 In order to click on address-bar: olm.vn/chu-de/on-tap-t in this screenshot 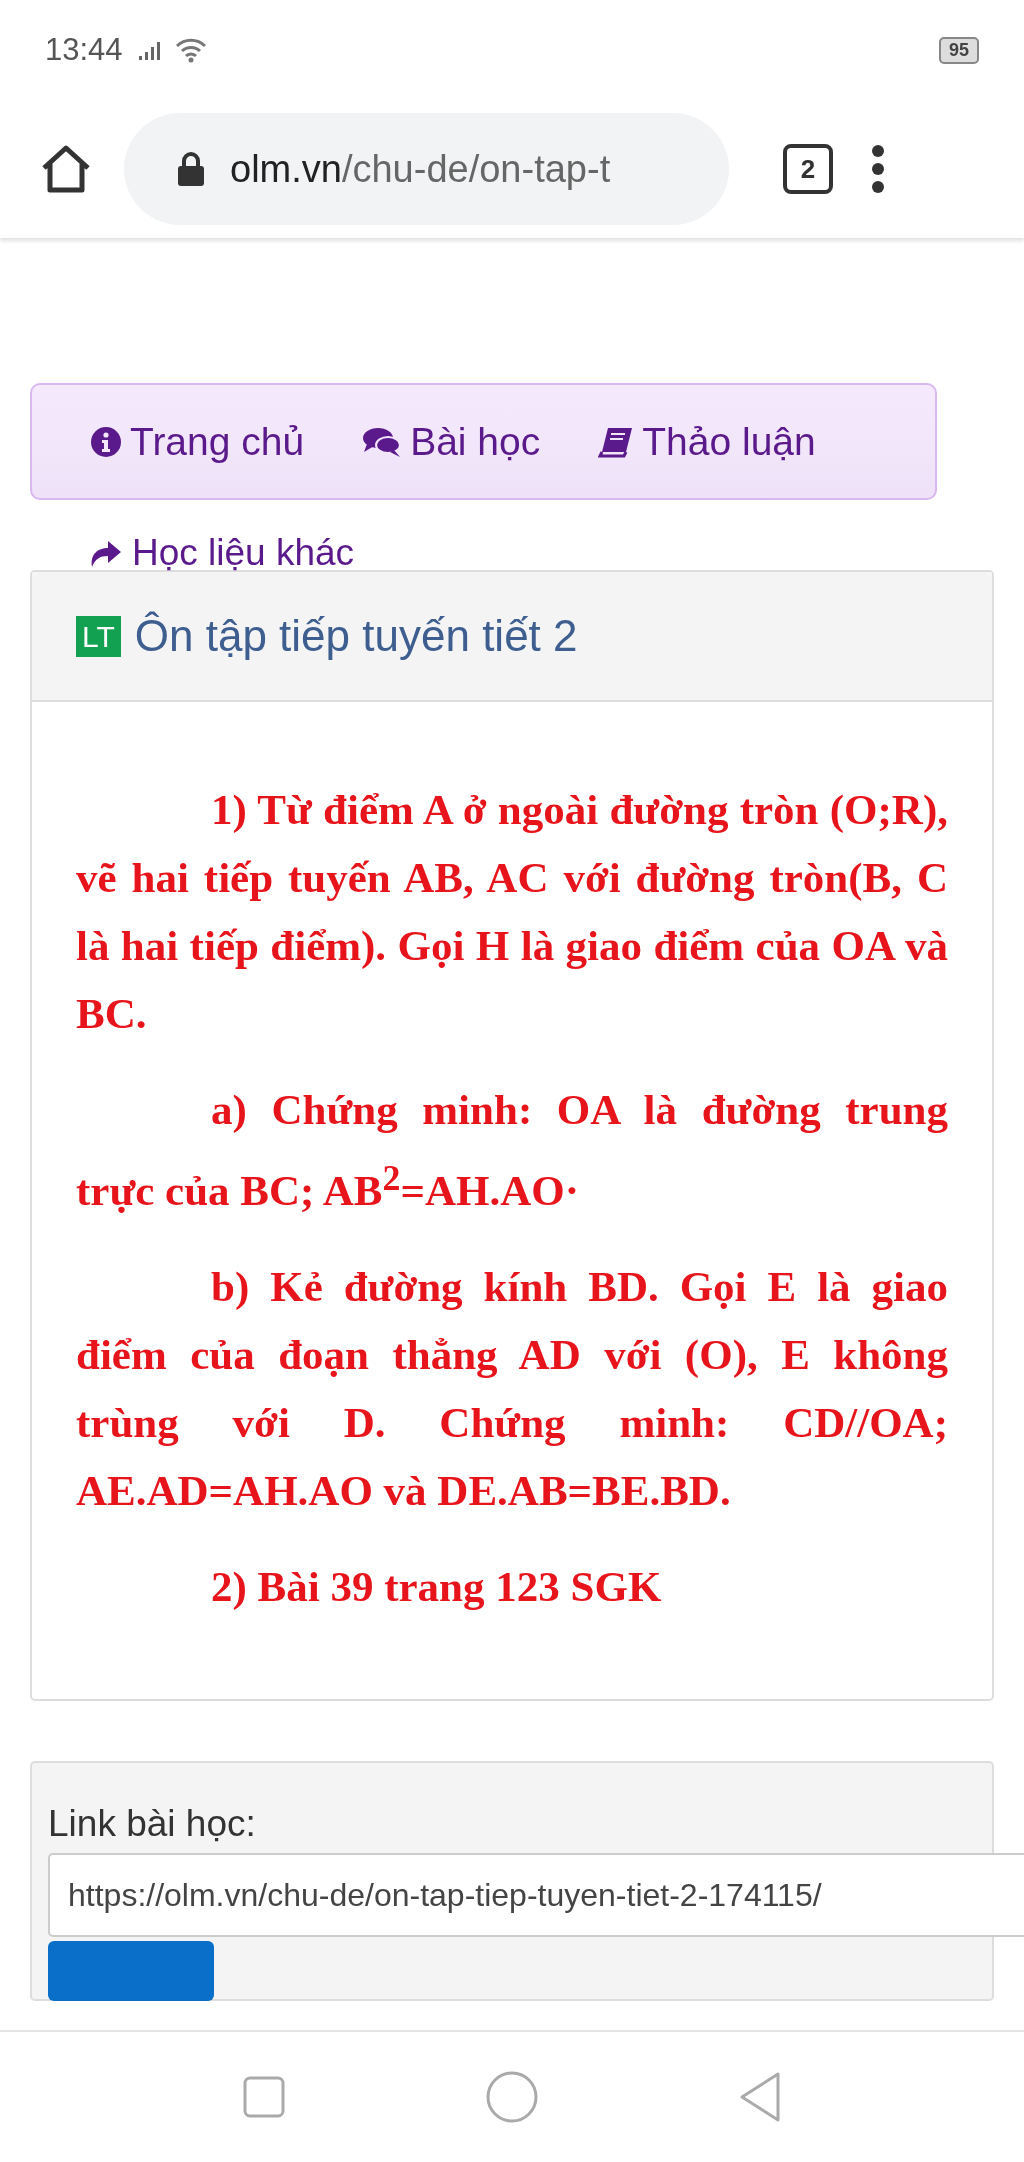, I will do `click(426, 169)`.